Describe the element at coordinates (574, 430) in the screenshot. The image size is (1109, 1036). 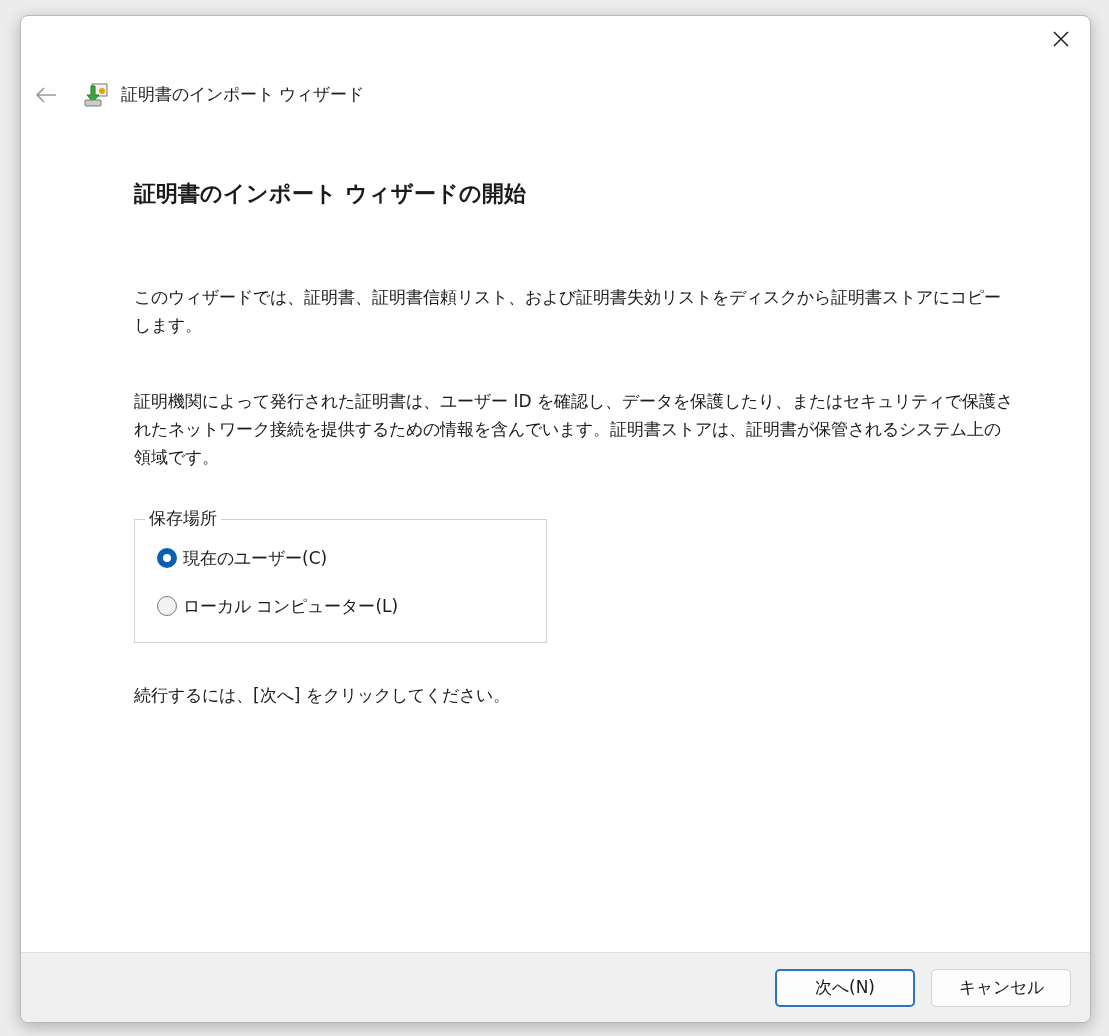
I see `description-paragraph: 証明機関によって発行された証明書は、ユーザー ID を確認し、データを保護したり、またはセキュリティで保護されたネットワーク接続を提供するための情報を含んでいます。証明書ストアは、証明書が保管されるシステム上の領域です。` at that location.